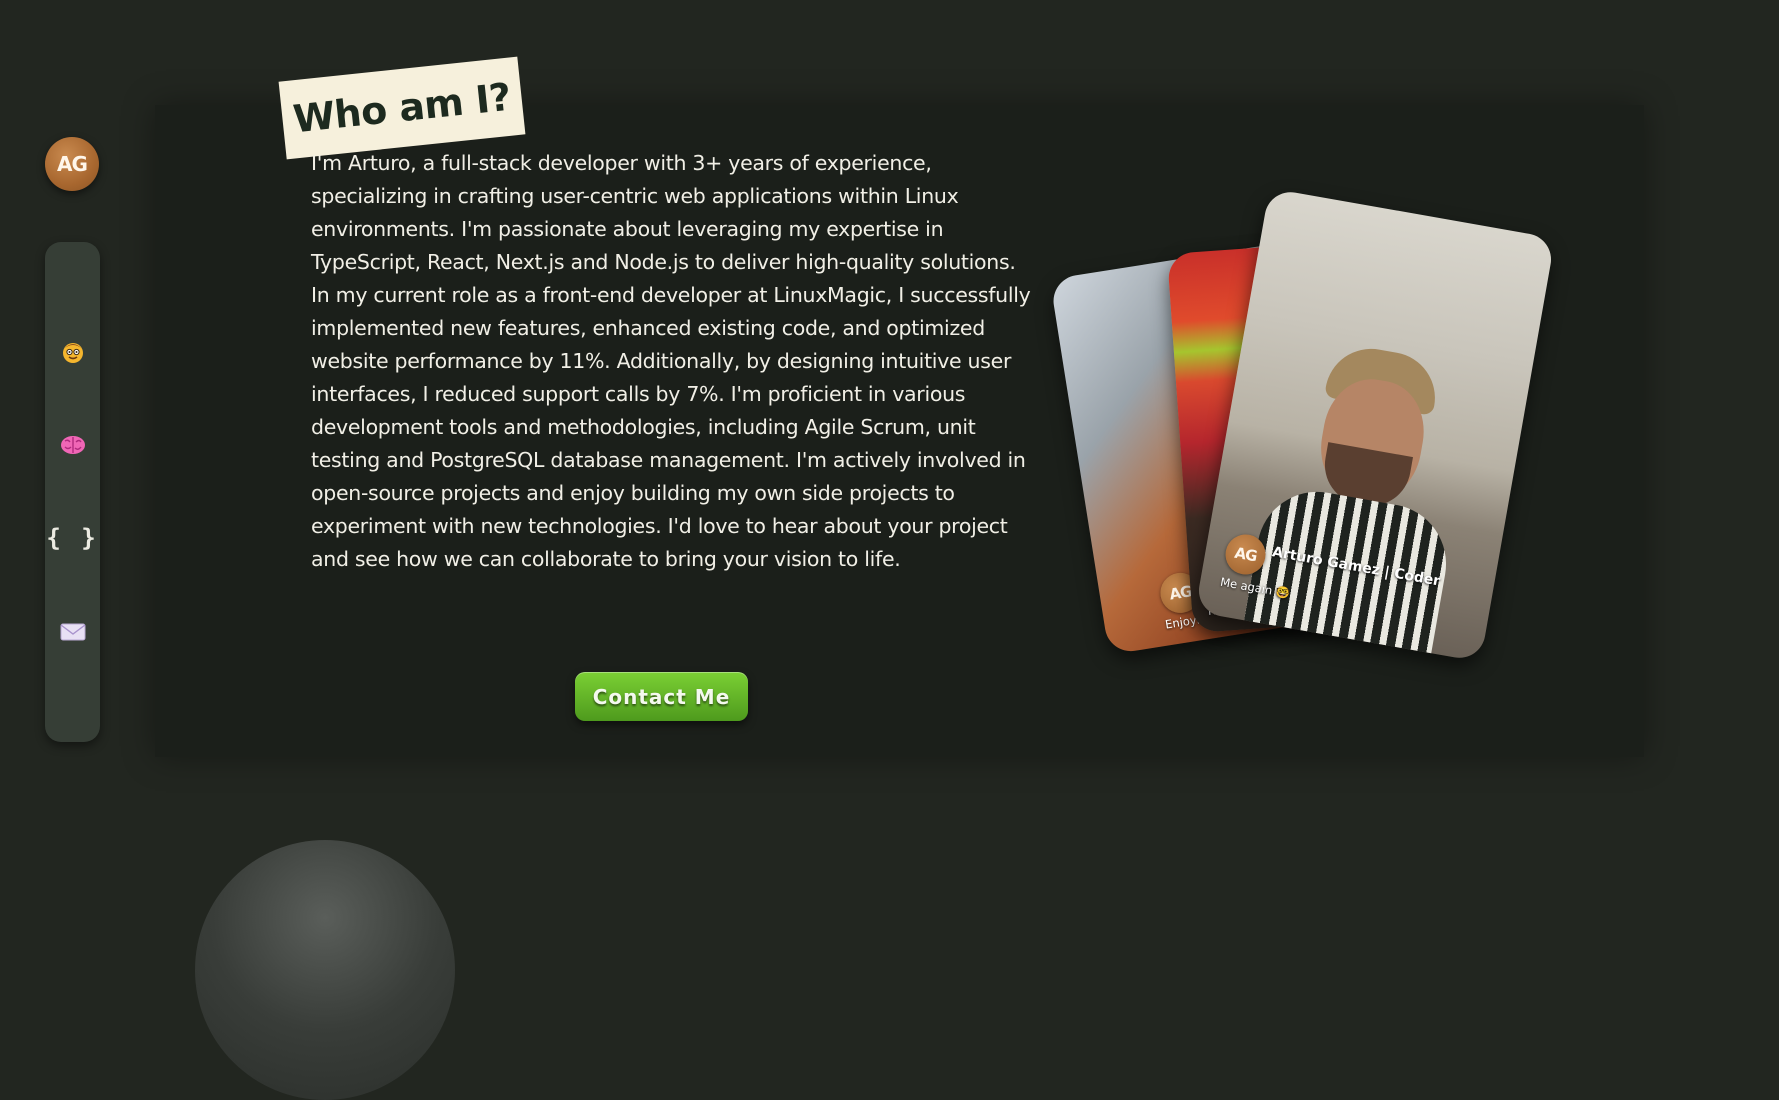  Describe the element at coordinates (1360, 498) in the screenshot. I see `portrait-photo` at that location.